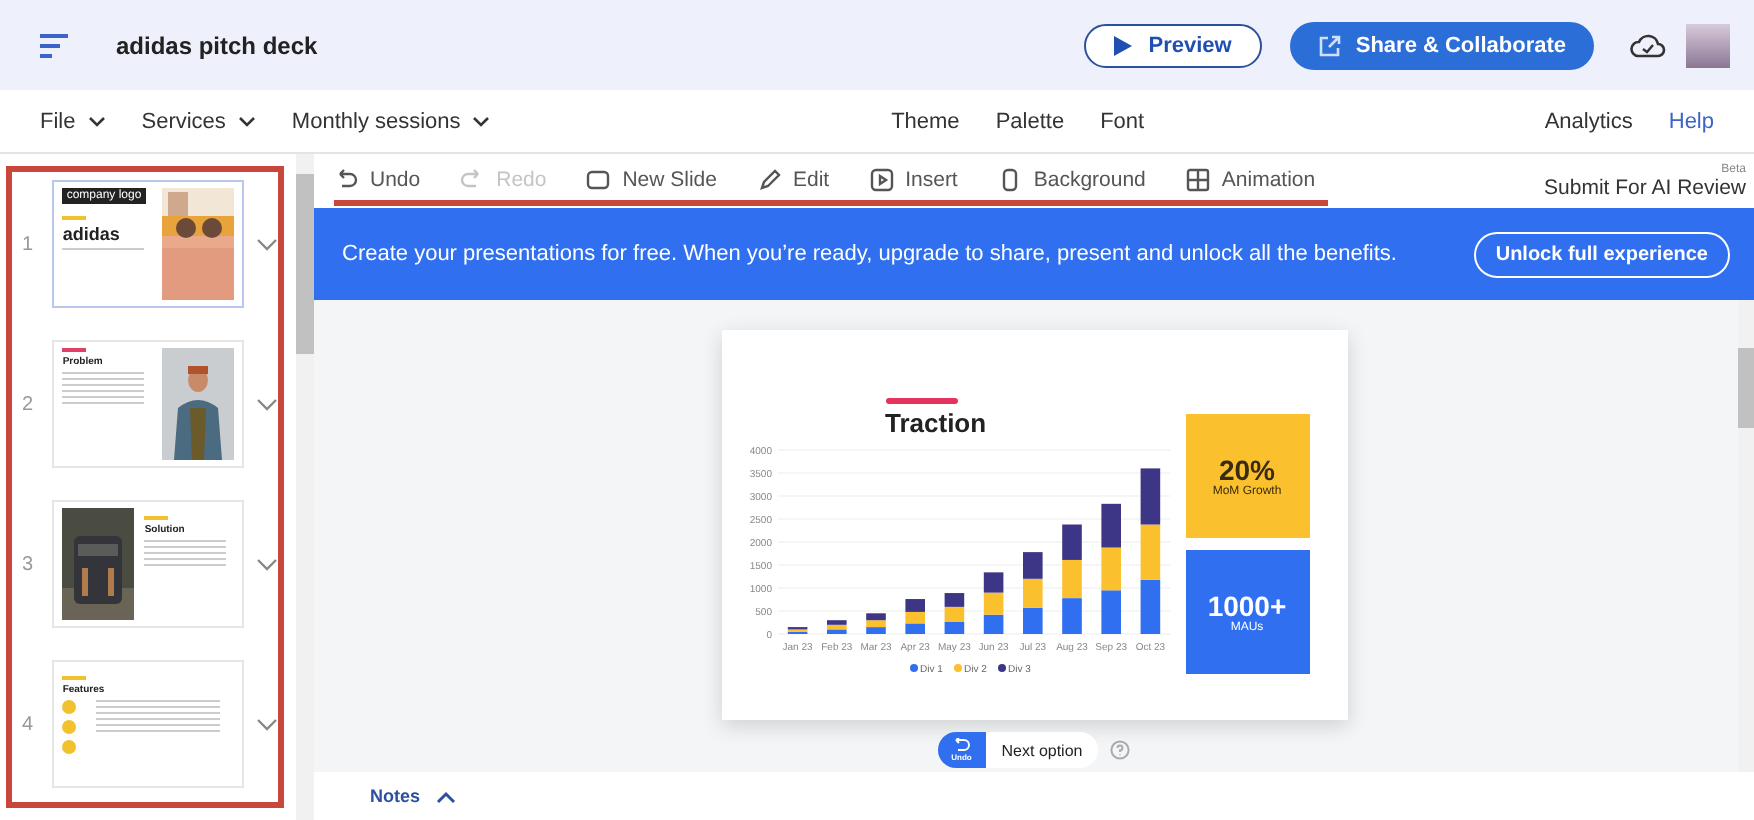  Describe the element at coordinates (651, 180) in the screenshot. I see `toolbar-button: New Slide` at that location.